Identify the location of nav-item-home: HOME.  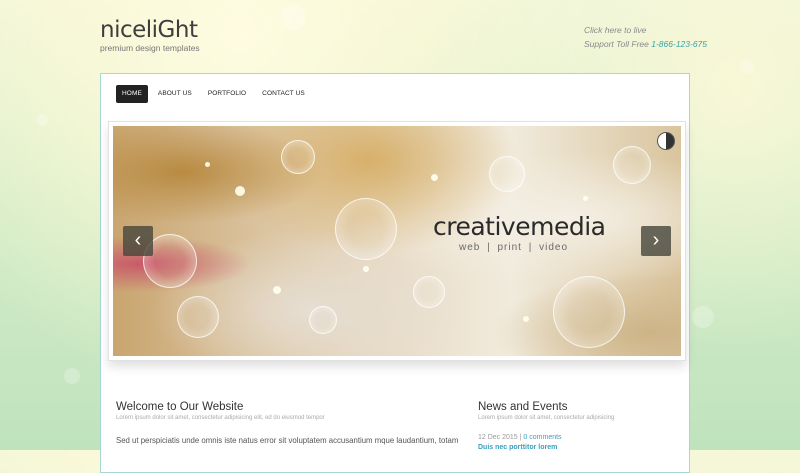
(132, 94).